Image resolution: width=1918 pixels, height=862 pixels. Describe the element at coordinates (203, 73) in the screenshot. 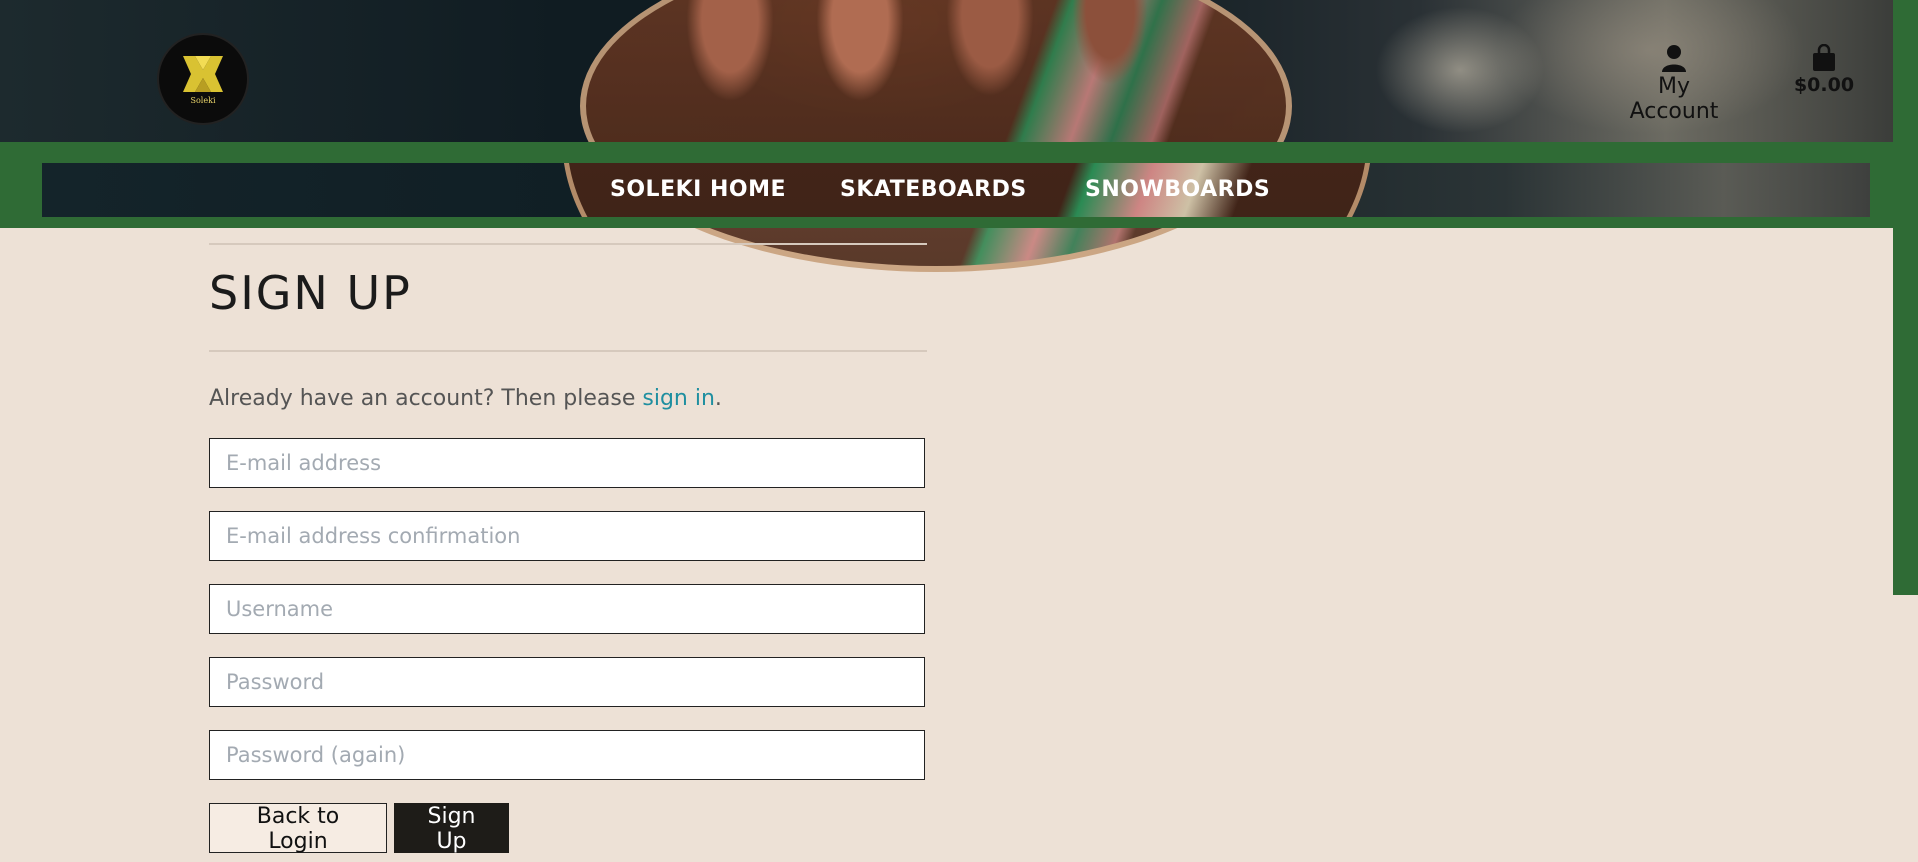

I see `logo-mark-icon` at that location.